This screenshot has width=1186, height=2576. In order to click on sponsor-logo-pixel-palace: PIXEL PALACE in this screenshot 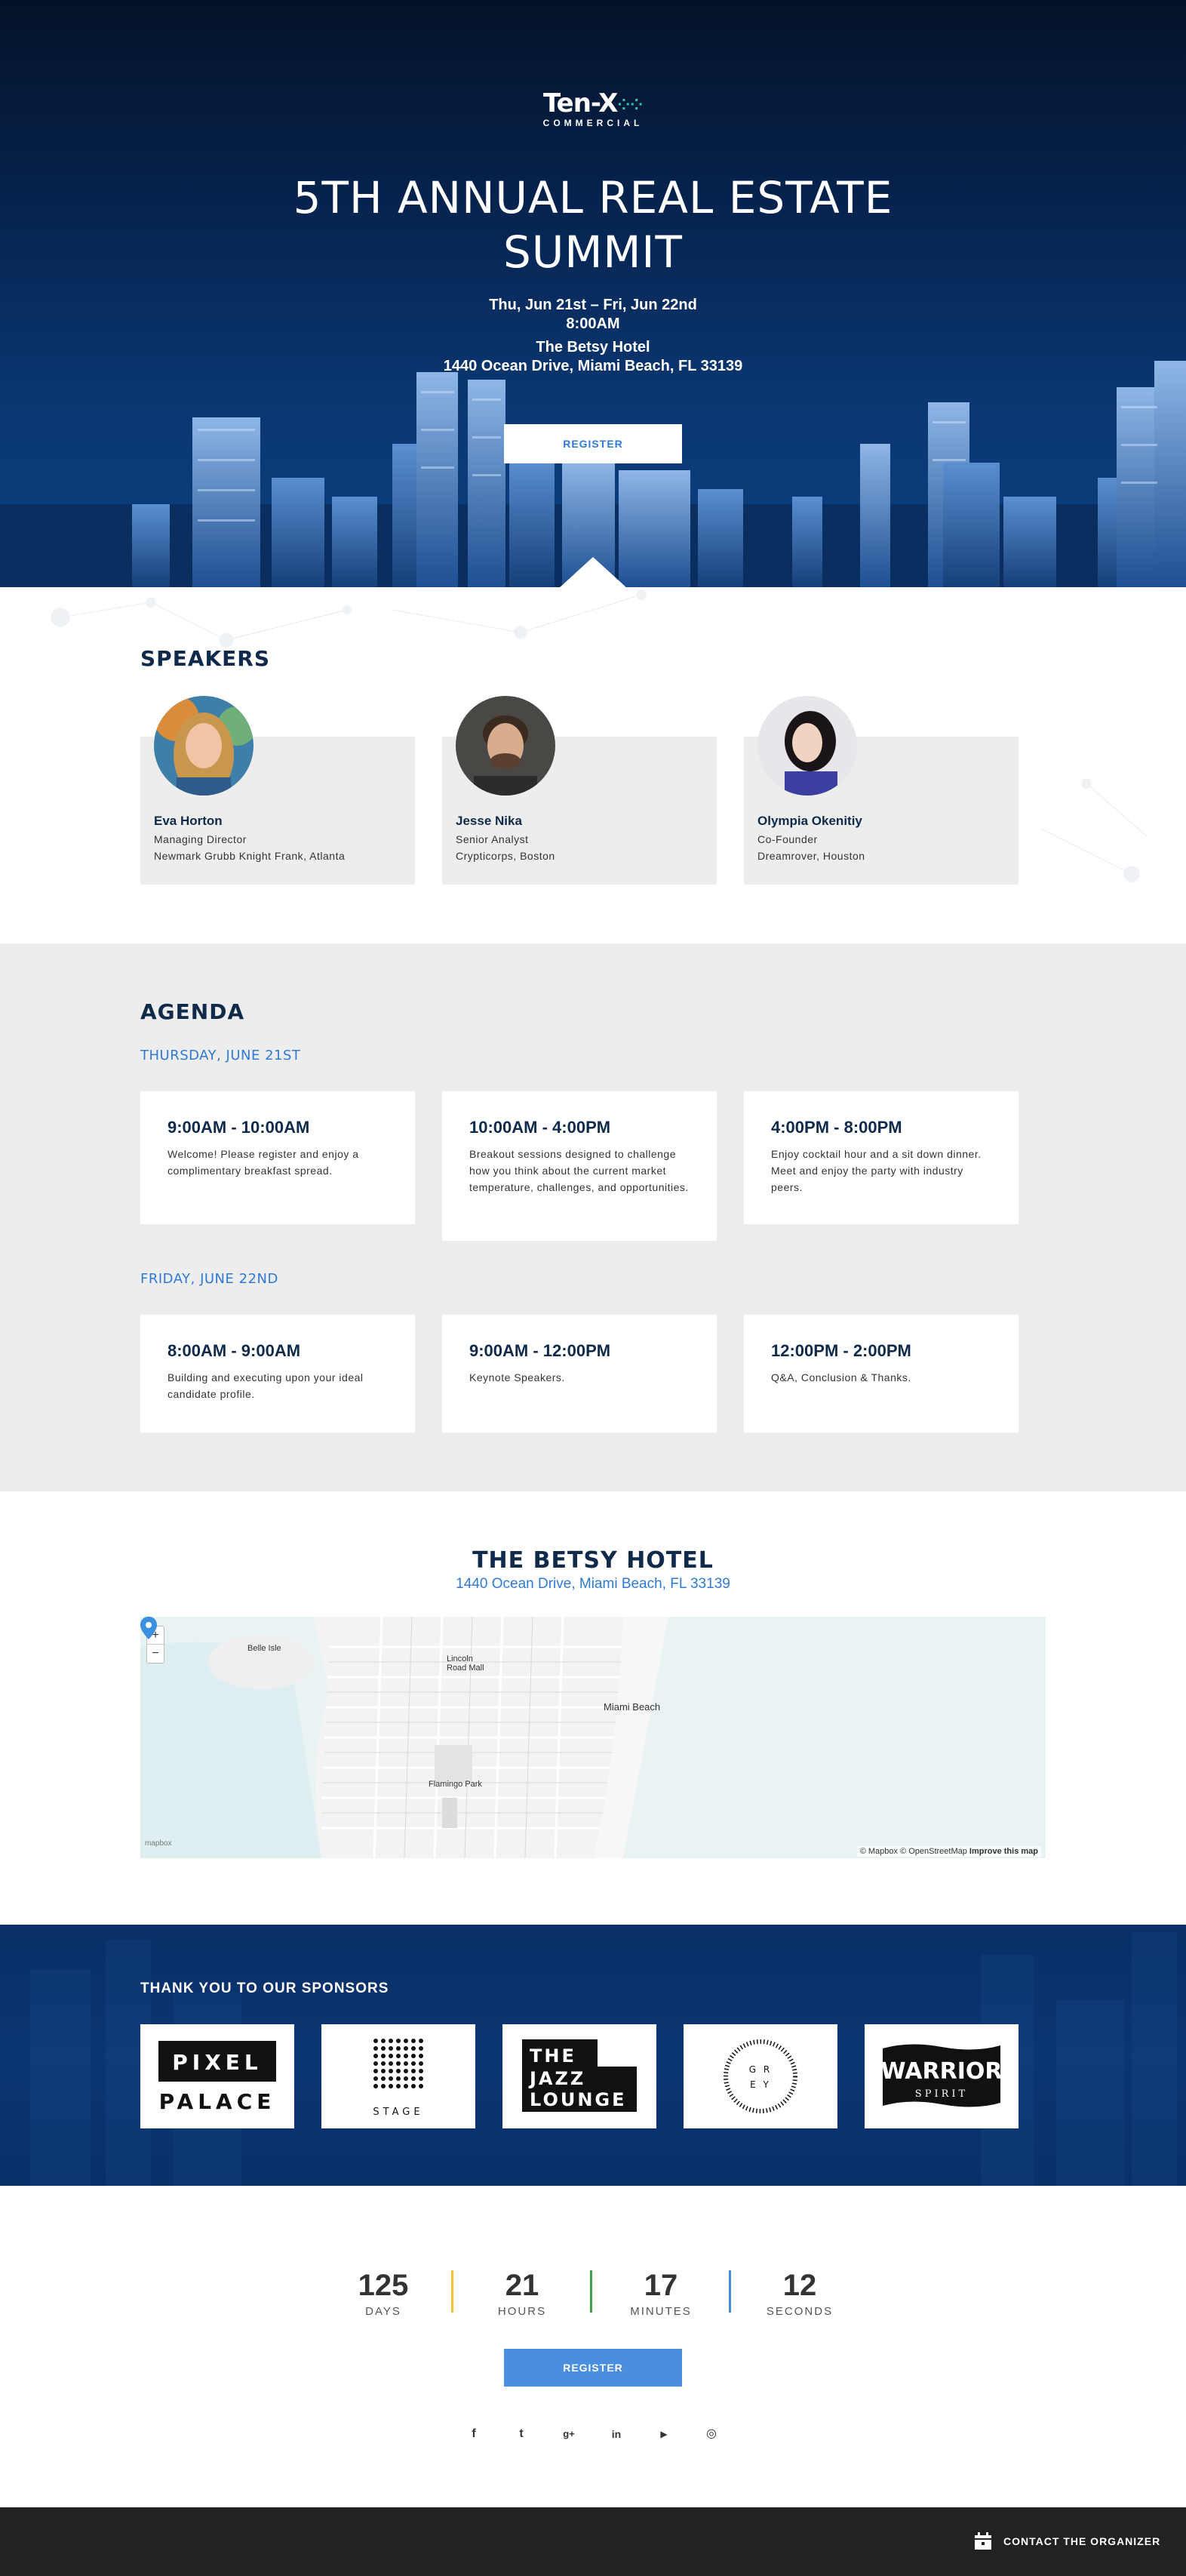, I will do `click(217, 2076)`.